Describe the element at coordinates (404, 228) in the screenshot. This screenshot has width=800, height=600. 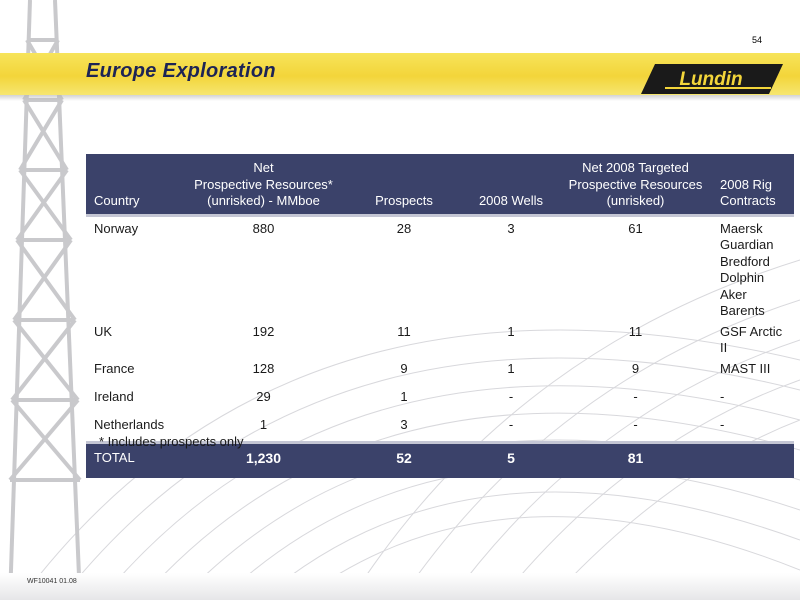
I see `cell-prospects: 28` at that location.